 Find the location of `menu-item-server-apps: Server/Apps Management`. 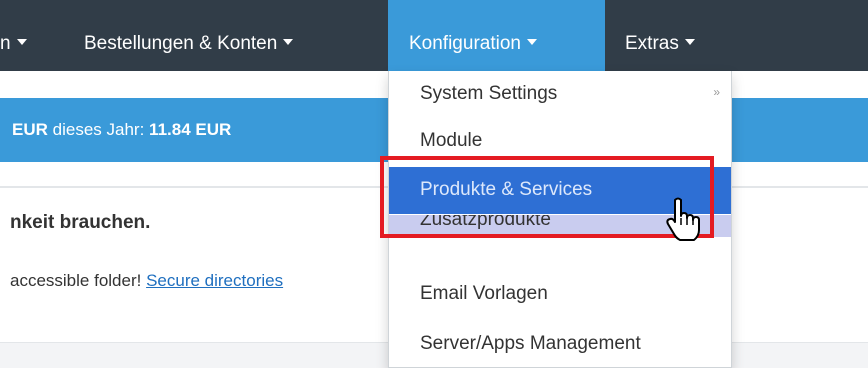

menu-item-server-apps: Server/Apps Management is located at coordinates (560, 344).